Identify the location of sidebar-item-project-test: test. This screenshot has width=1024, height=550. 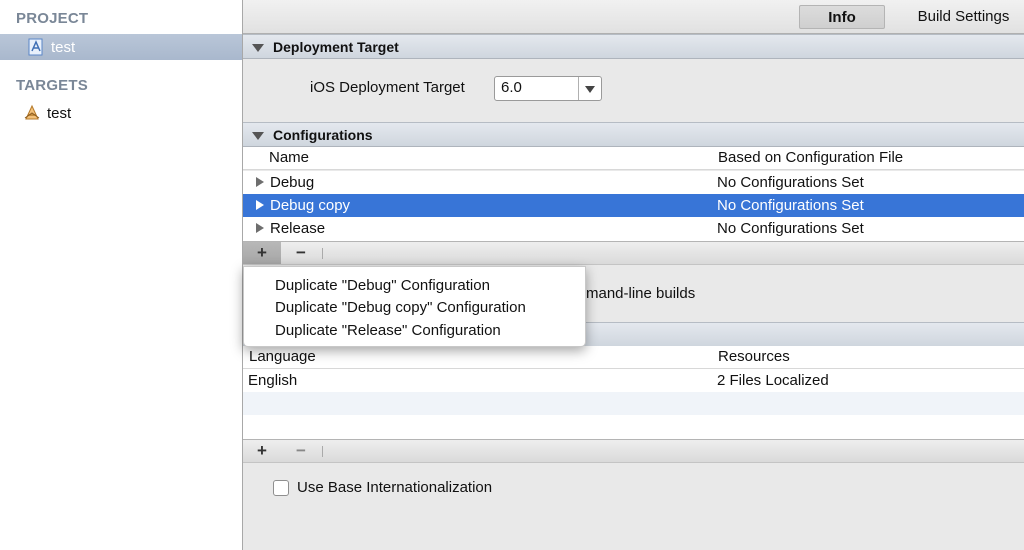
(121, 47).